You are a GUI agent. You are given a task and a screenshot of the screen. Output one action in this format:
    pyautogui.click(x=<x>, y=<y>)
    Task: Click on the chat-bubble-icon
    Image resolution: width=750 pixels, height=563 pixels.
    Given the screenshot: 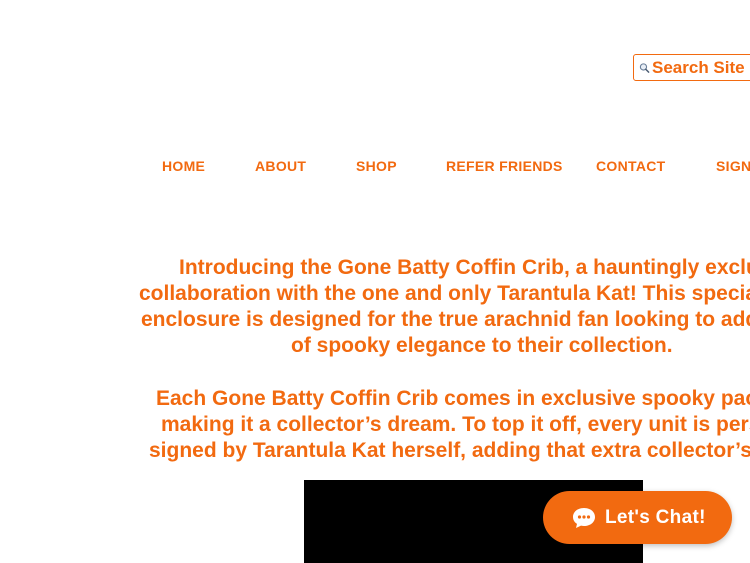 What is the action you would take?
    pyautogui.click(x=584, y=517)
    